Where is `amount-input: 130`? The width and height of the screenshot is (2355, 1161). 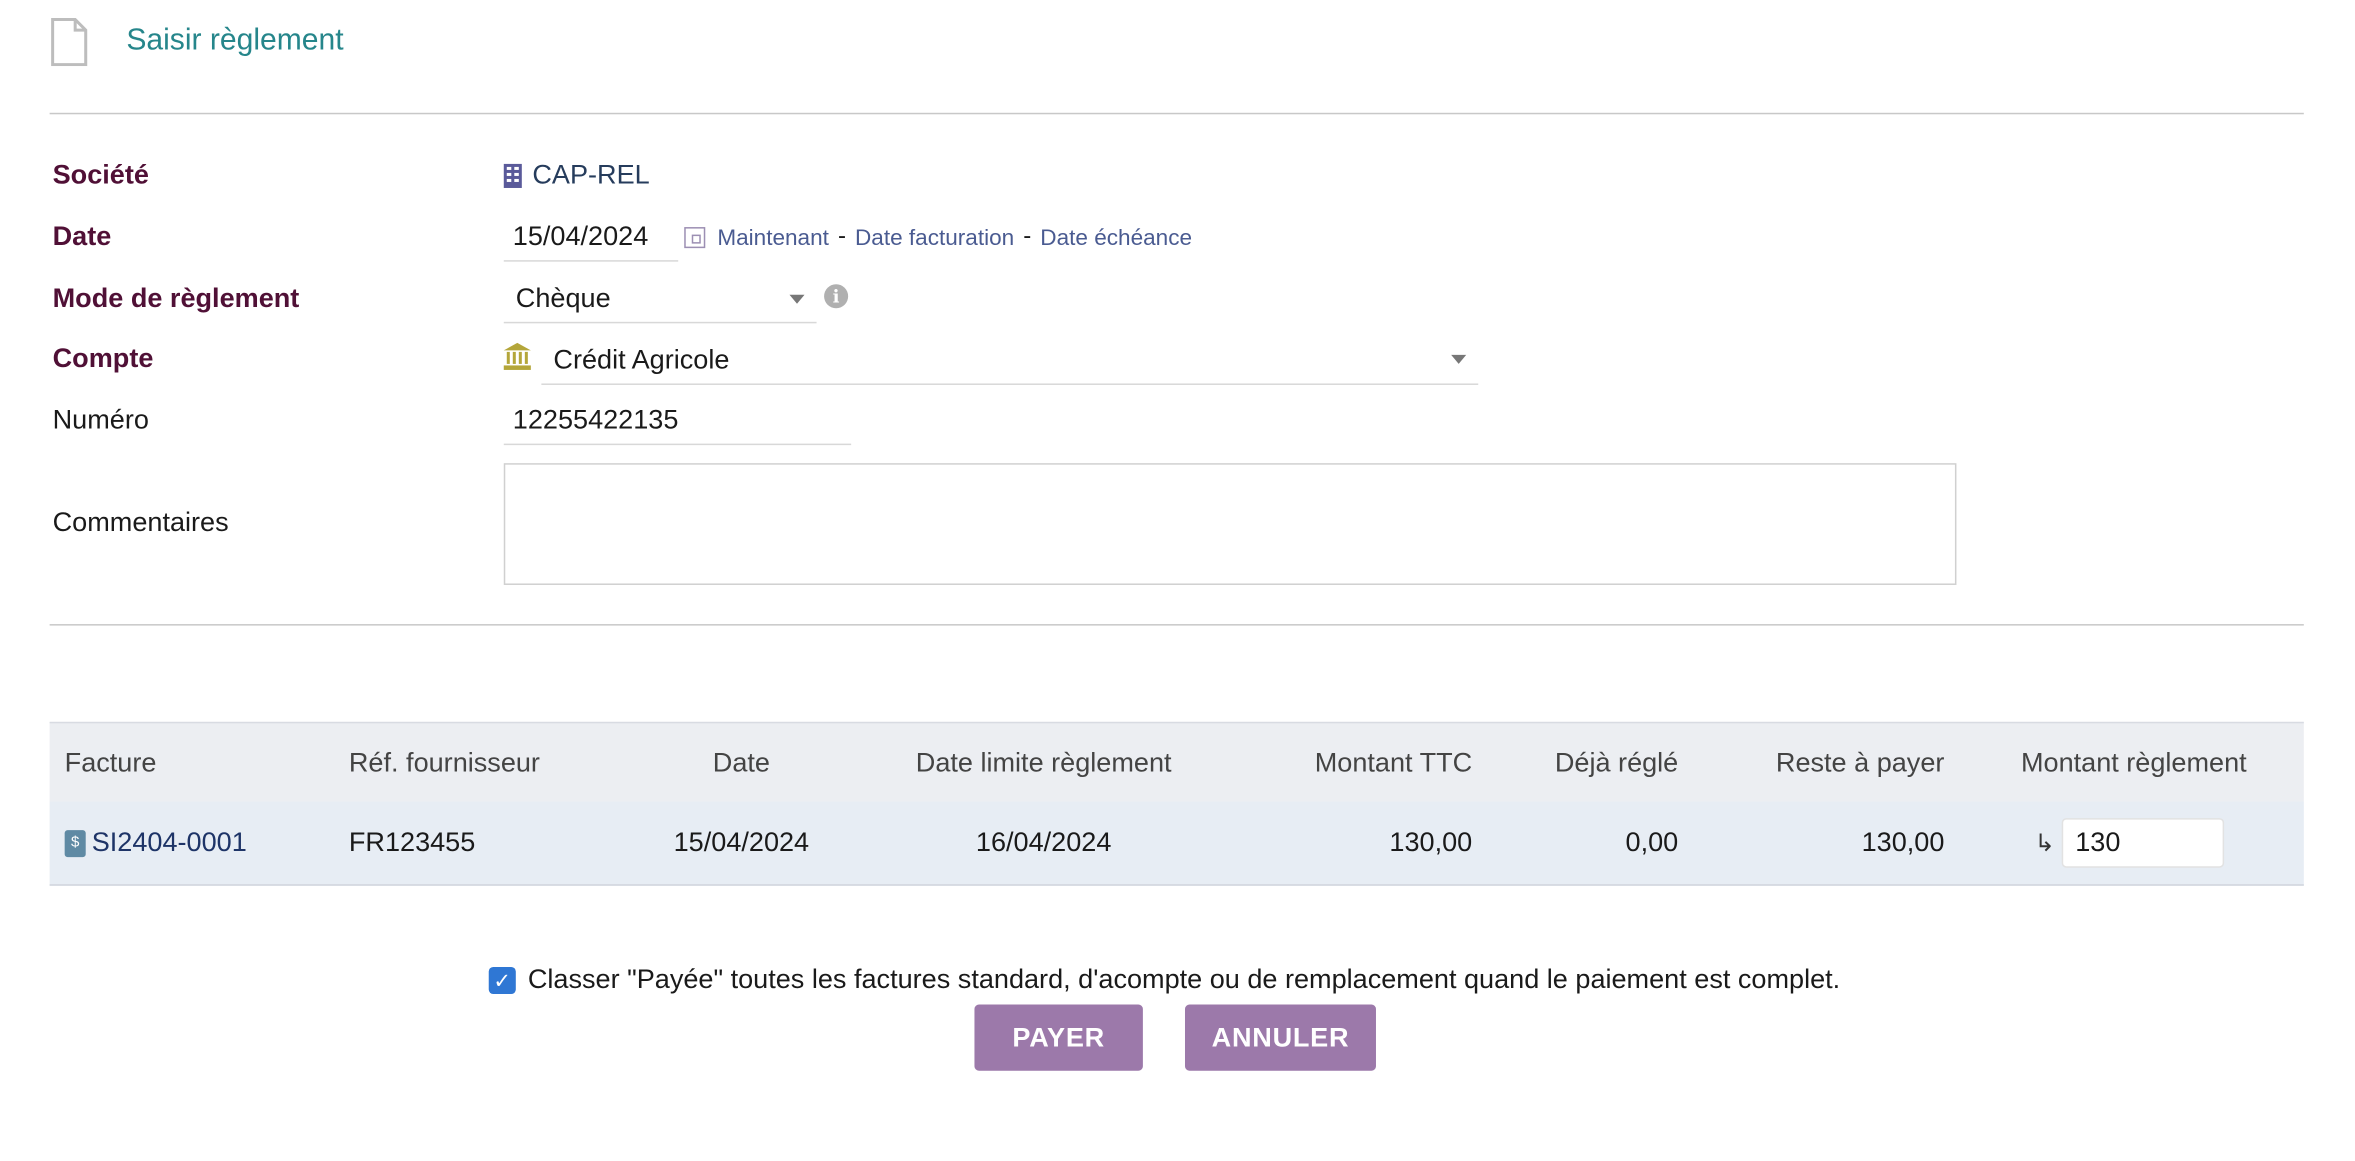 amount-input: 130 is located at coordinates (2143, 843).